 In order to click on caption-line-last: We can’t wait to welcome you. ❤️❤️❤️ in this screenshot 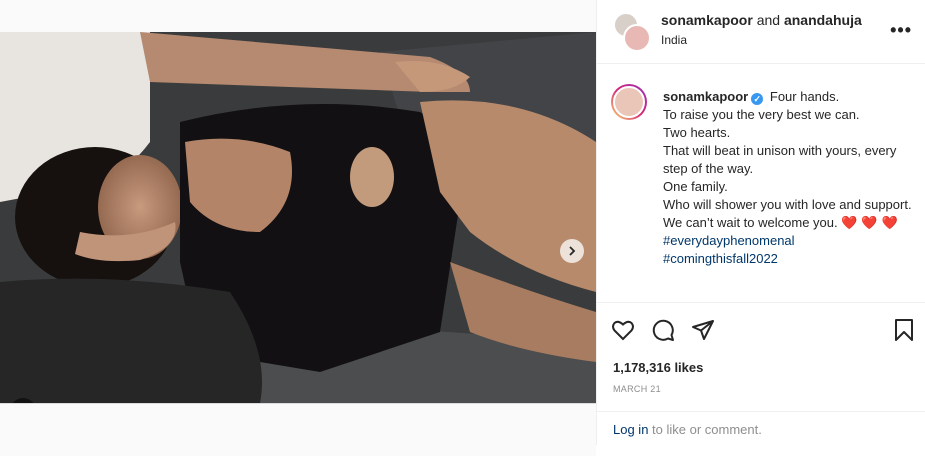, I will do `click(791, 223)`.